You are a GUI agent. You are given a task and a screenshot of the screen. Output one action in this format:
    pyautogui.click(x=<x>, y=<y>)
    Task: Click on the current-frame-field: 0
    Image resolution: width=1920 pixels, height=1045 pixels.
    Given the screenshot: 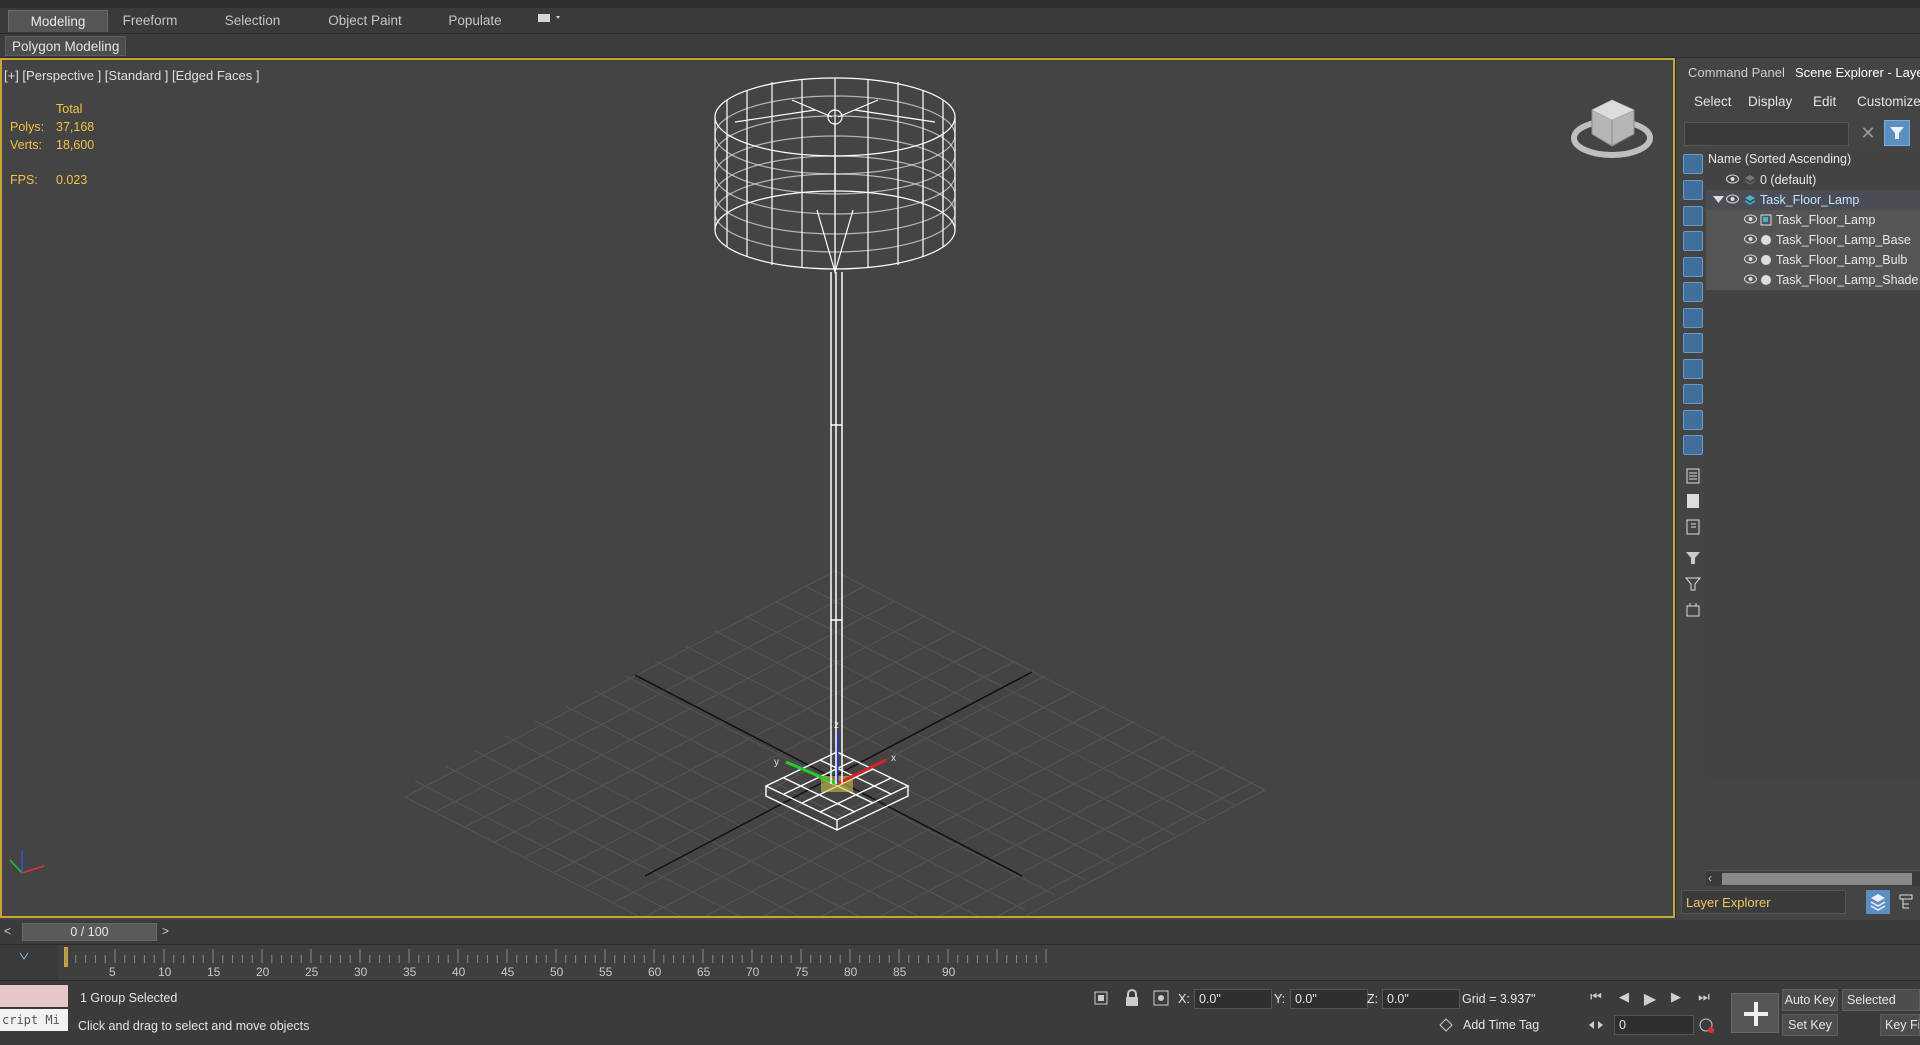 What is the action you would take?
    pyautogui.click(x=1654, y=1025)
    